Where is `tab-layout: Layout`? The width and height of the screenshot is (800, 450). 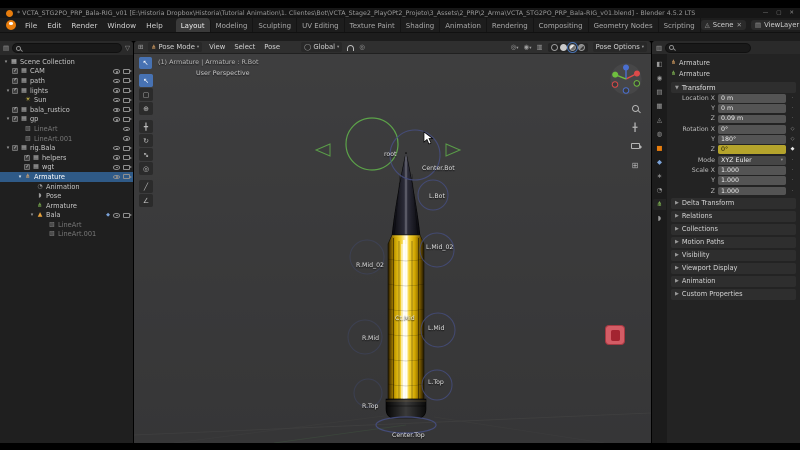
tab-layout: Layout is located at coordinates (193, 25).